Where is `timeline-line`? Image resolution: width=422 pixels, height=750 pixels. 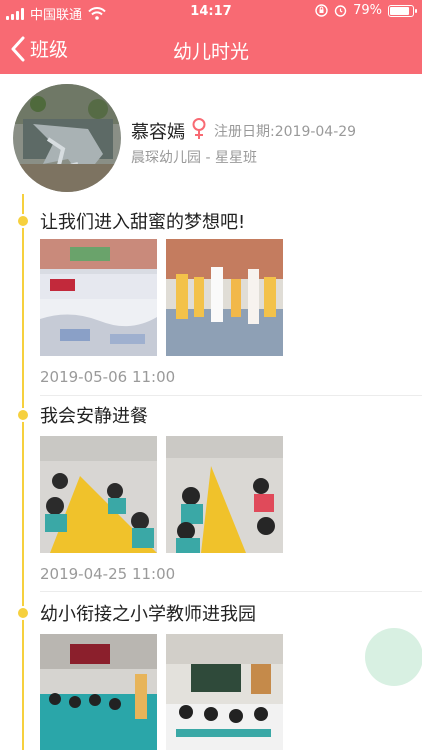 timeline-line is located at coordinates (23, 472).